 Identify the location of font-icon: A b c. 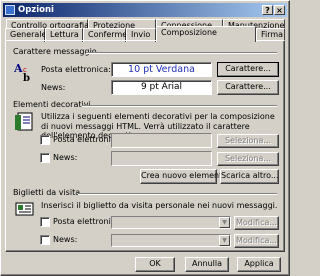
(22, 72).